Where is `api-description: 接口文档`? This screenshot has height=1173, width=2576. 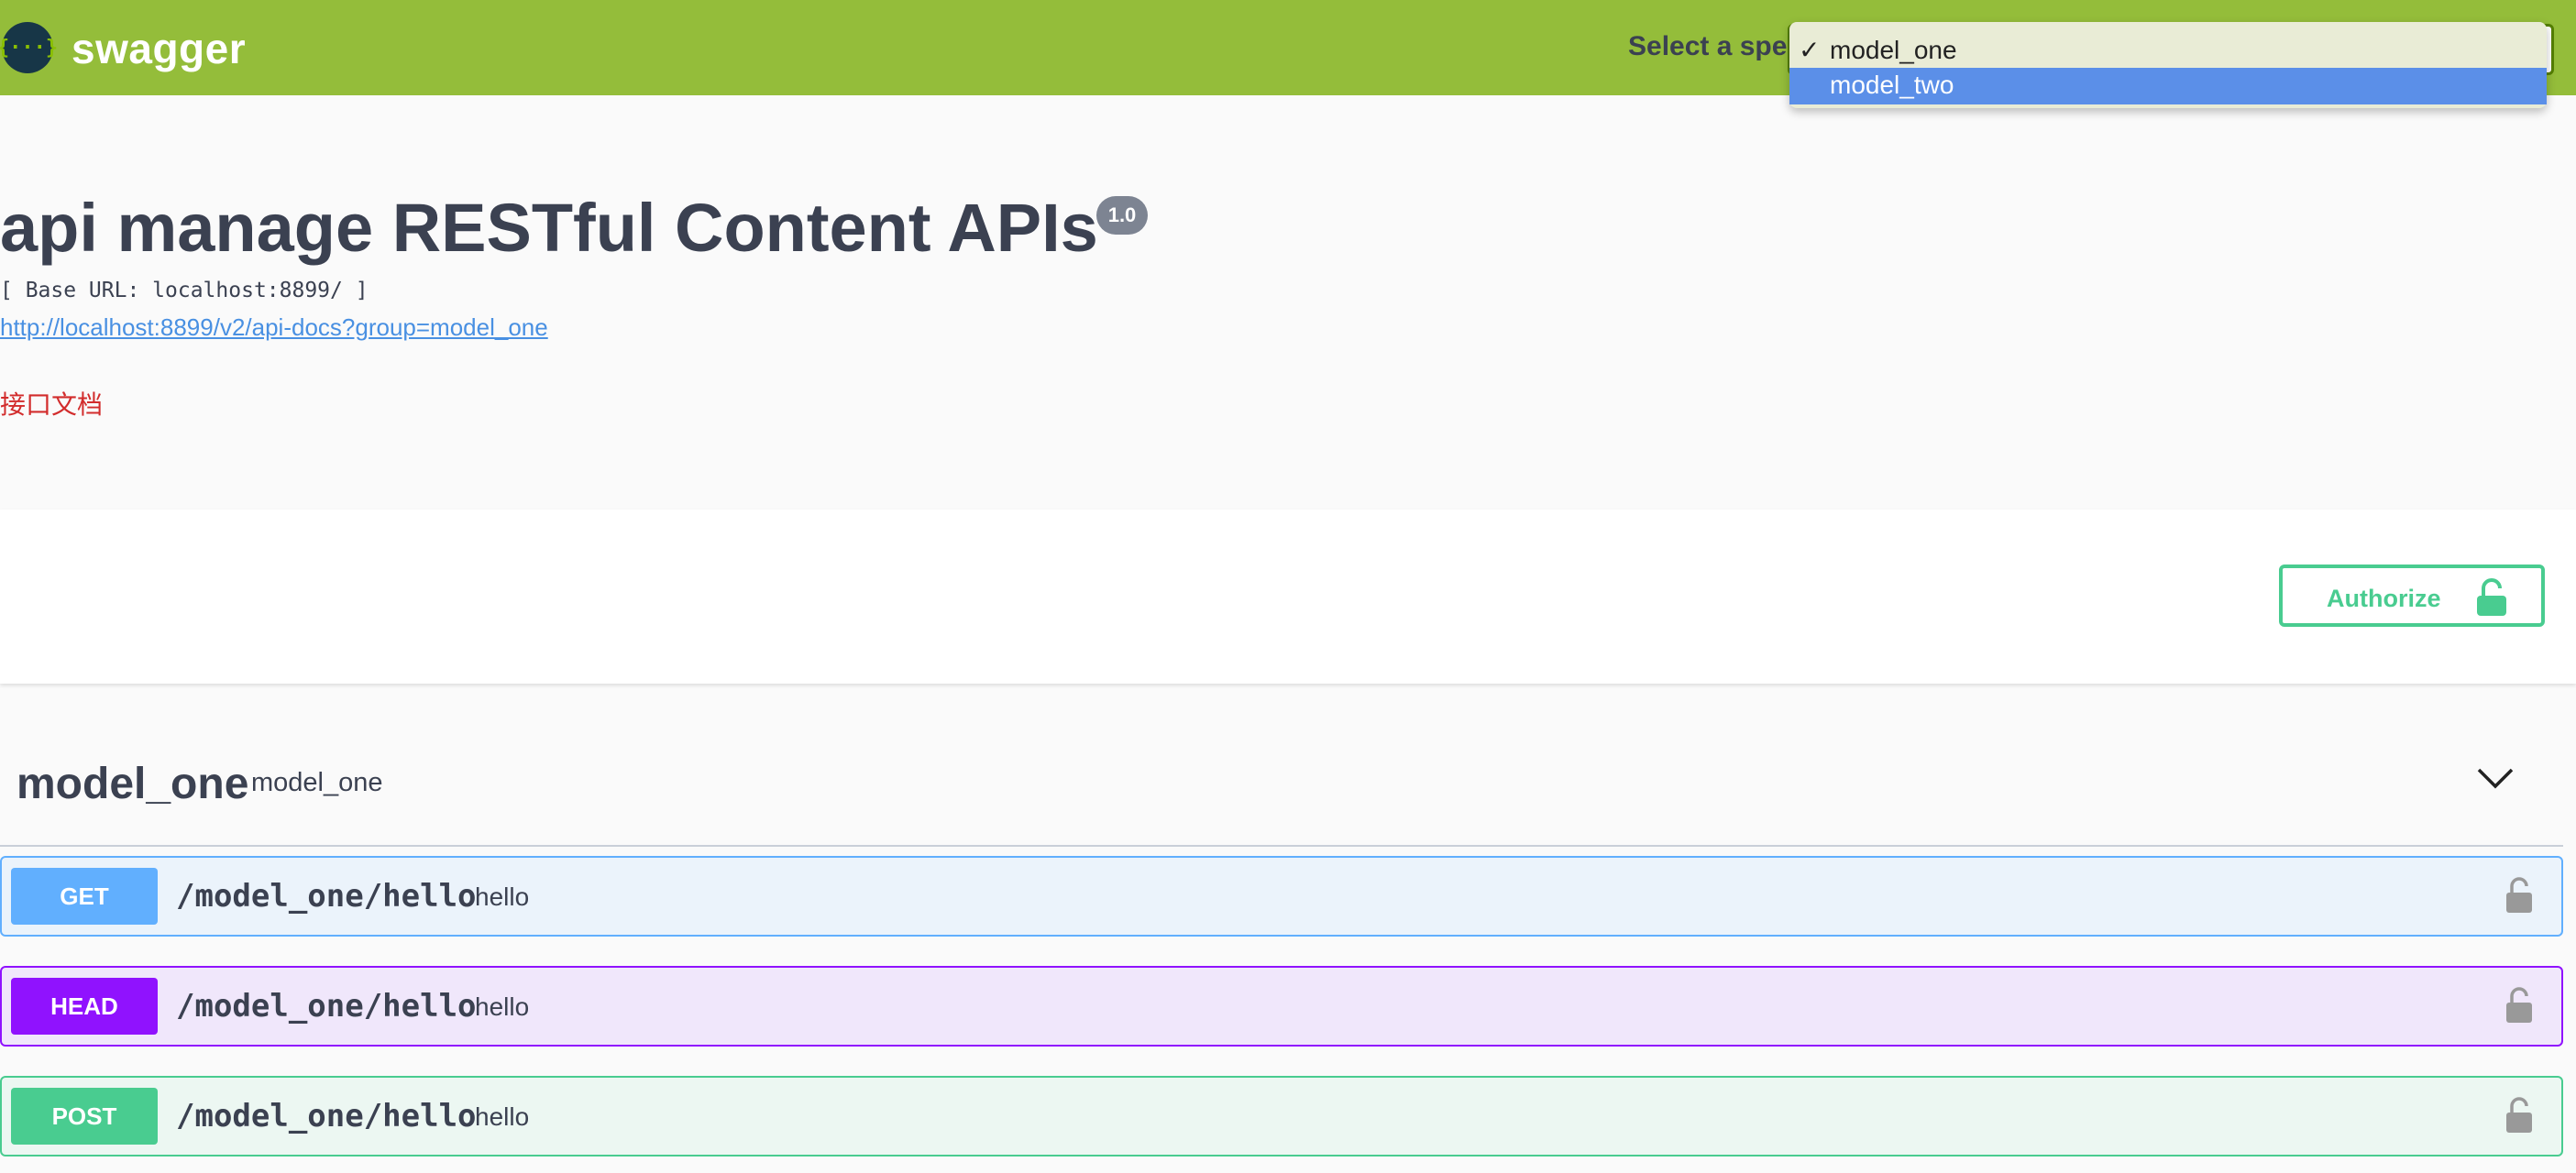 api-description: 接口文档 is located at coordinates (52, 404).